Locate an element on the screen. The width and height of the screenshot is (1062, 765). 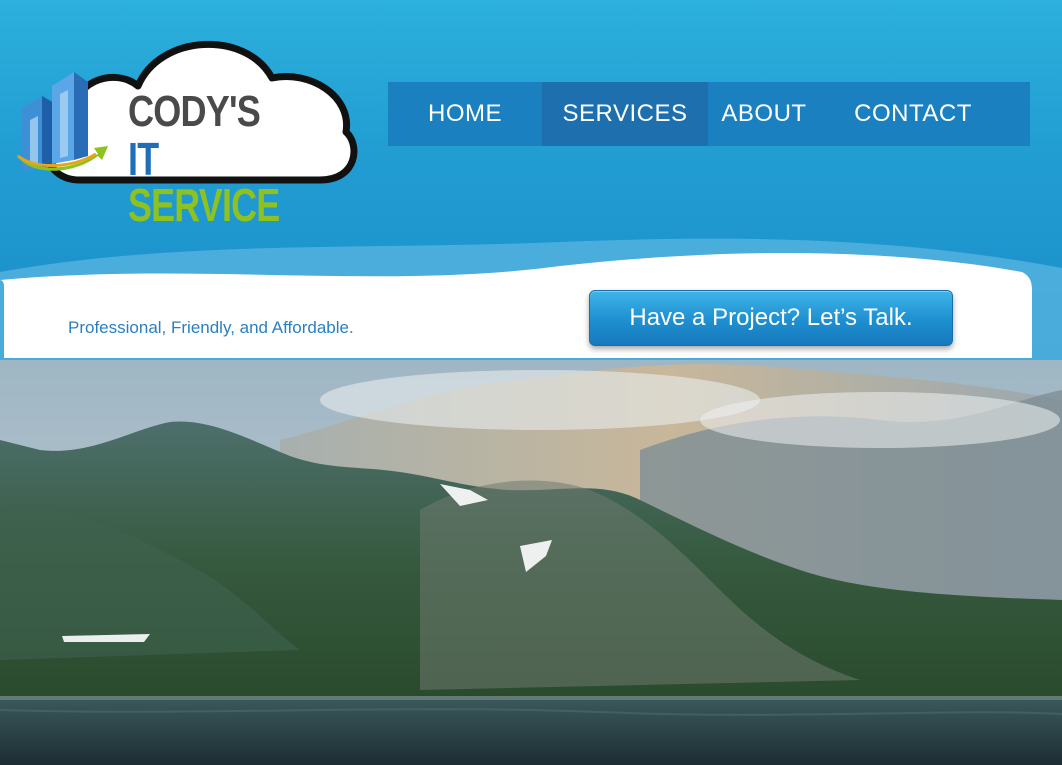
contact-cta-button: Have a Project? Let’s Talk. is located at coordinates (771, 318).